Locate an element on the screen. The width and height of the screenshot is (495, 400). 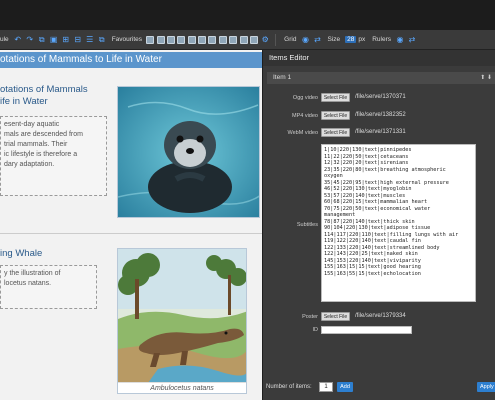
seal-image is located at coordinates (188, 152).